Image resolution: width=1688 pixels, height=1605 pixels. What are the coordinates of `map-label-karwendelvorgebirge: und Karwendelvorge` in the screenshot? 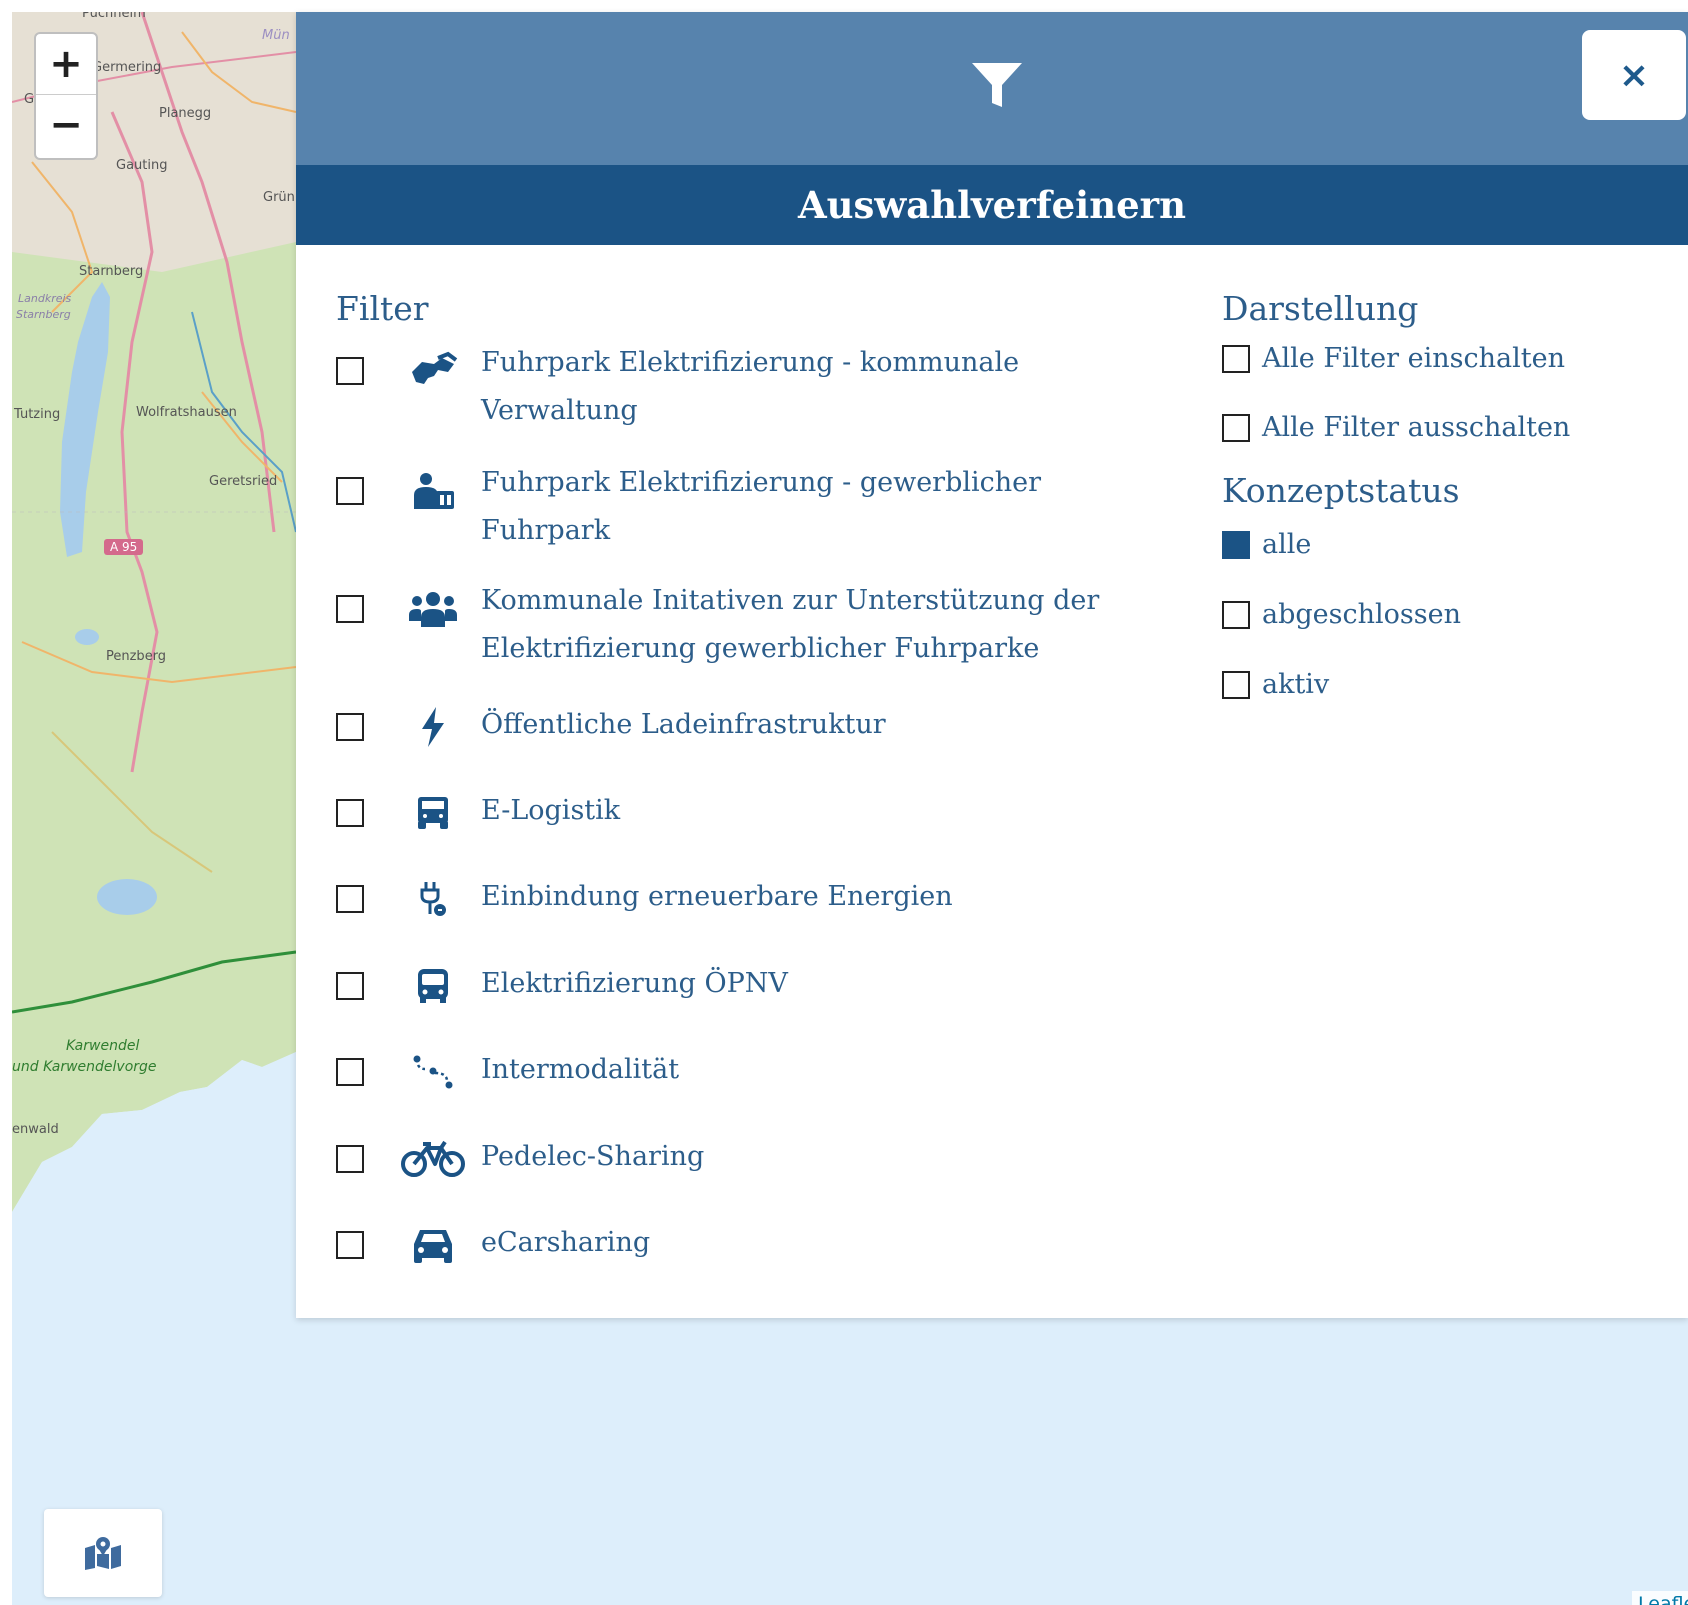 It's located at (84, 1067).